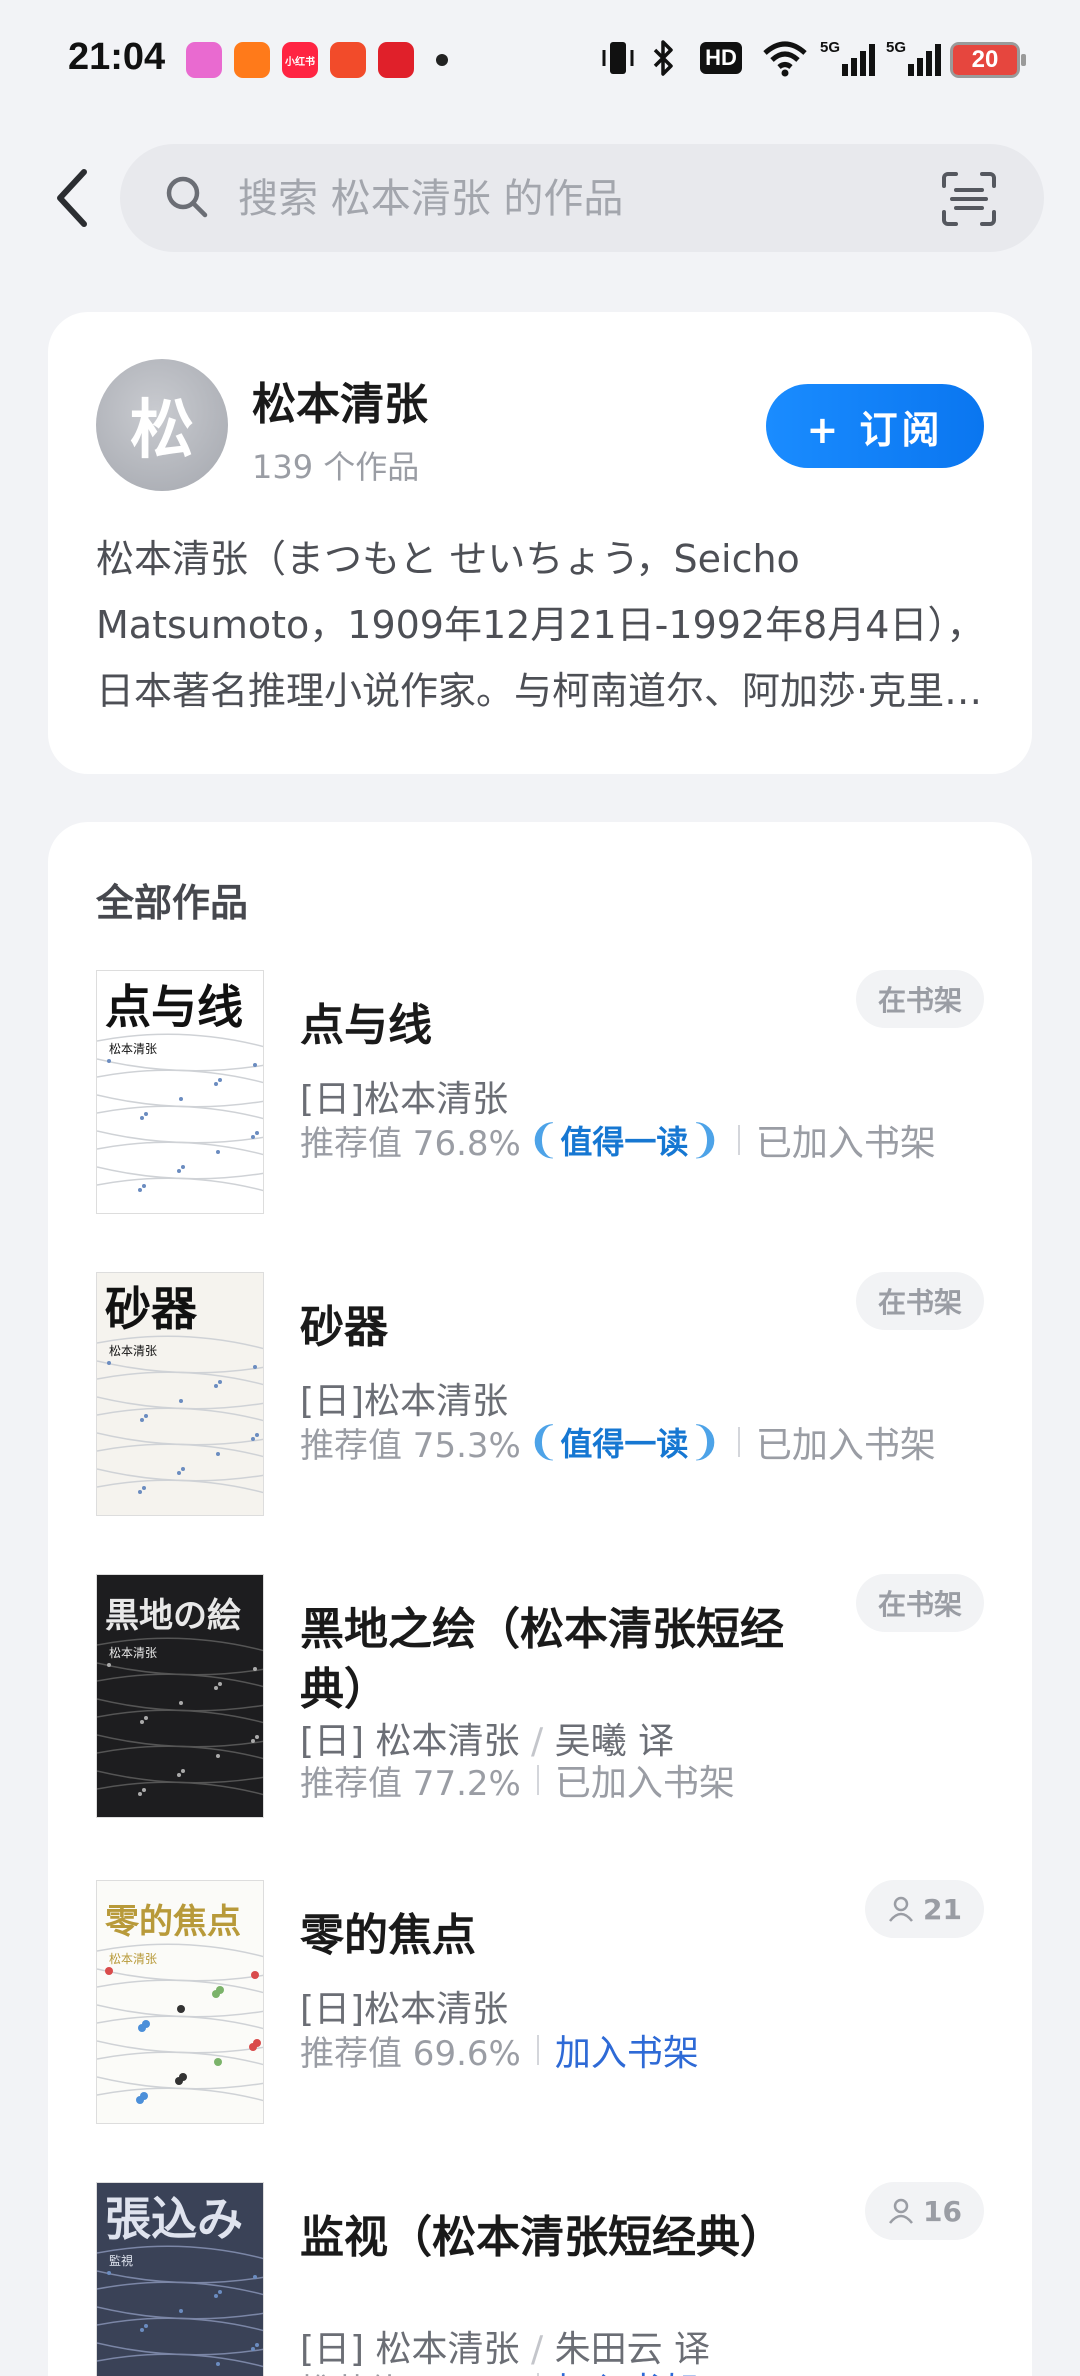 This screenshot has width=1080, height=2376. What do you see at coordinates (300, 60) in the screenshot?
I see `xiaohongshu-app-icon: 小红书` at bounding box center [300, 60].